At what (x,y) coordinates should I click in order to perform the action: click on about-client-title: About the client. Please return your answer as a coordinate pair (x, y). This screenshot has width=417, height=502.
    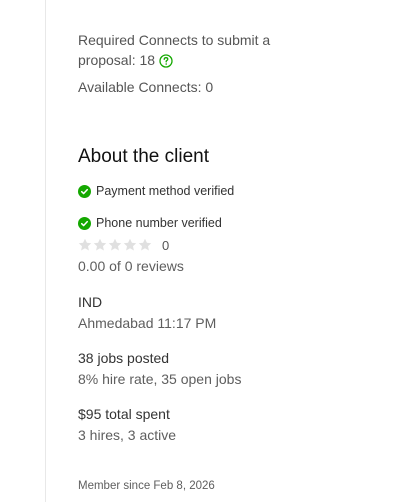
    Looking at the image, I should click on (143, 156).